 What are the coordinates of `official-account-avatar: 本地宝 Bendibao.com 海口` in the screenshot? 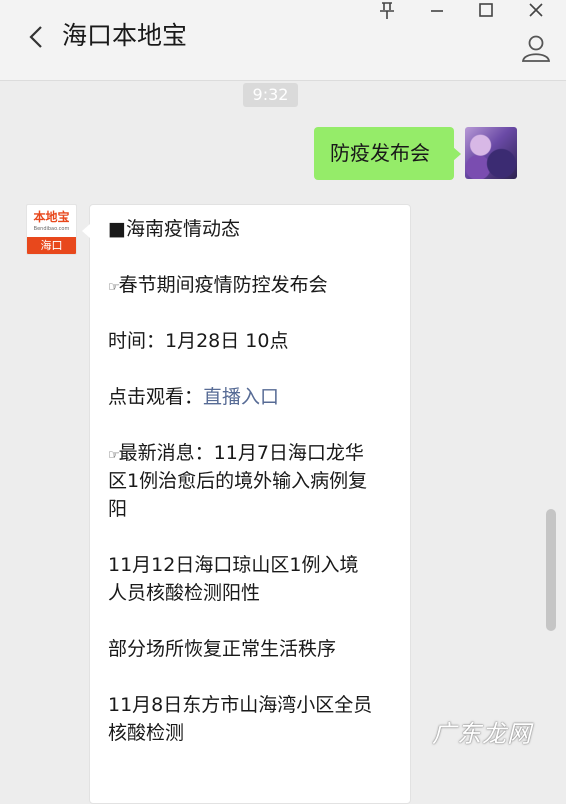 It's located at (51, 229).